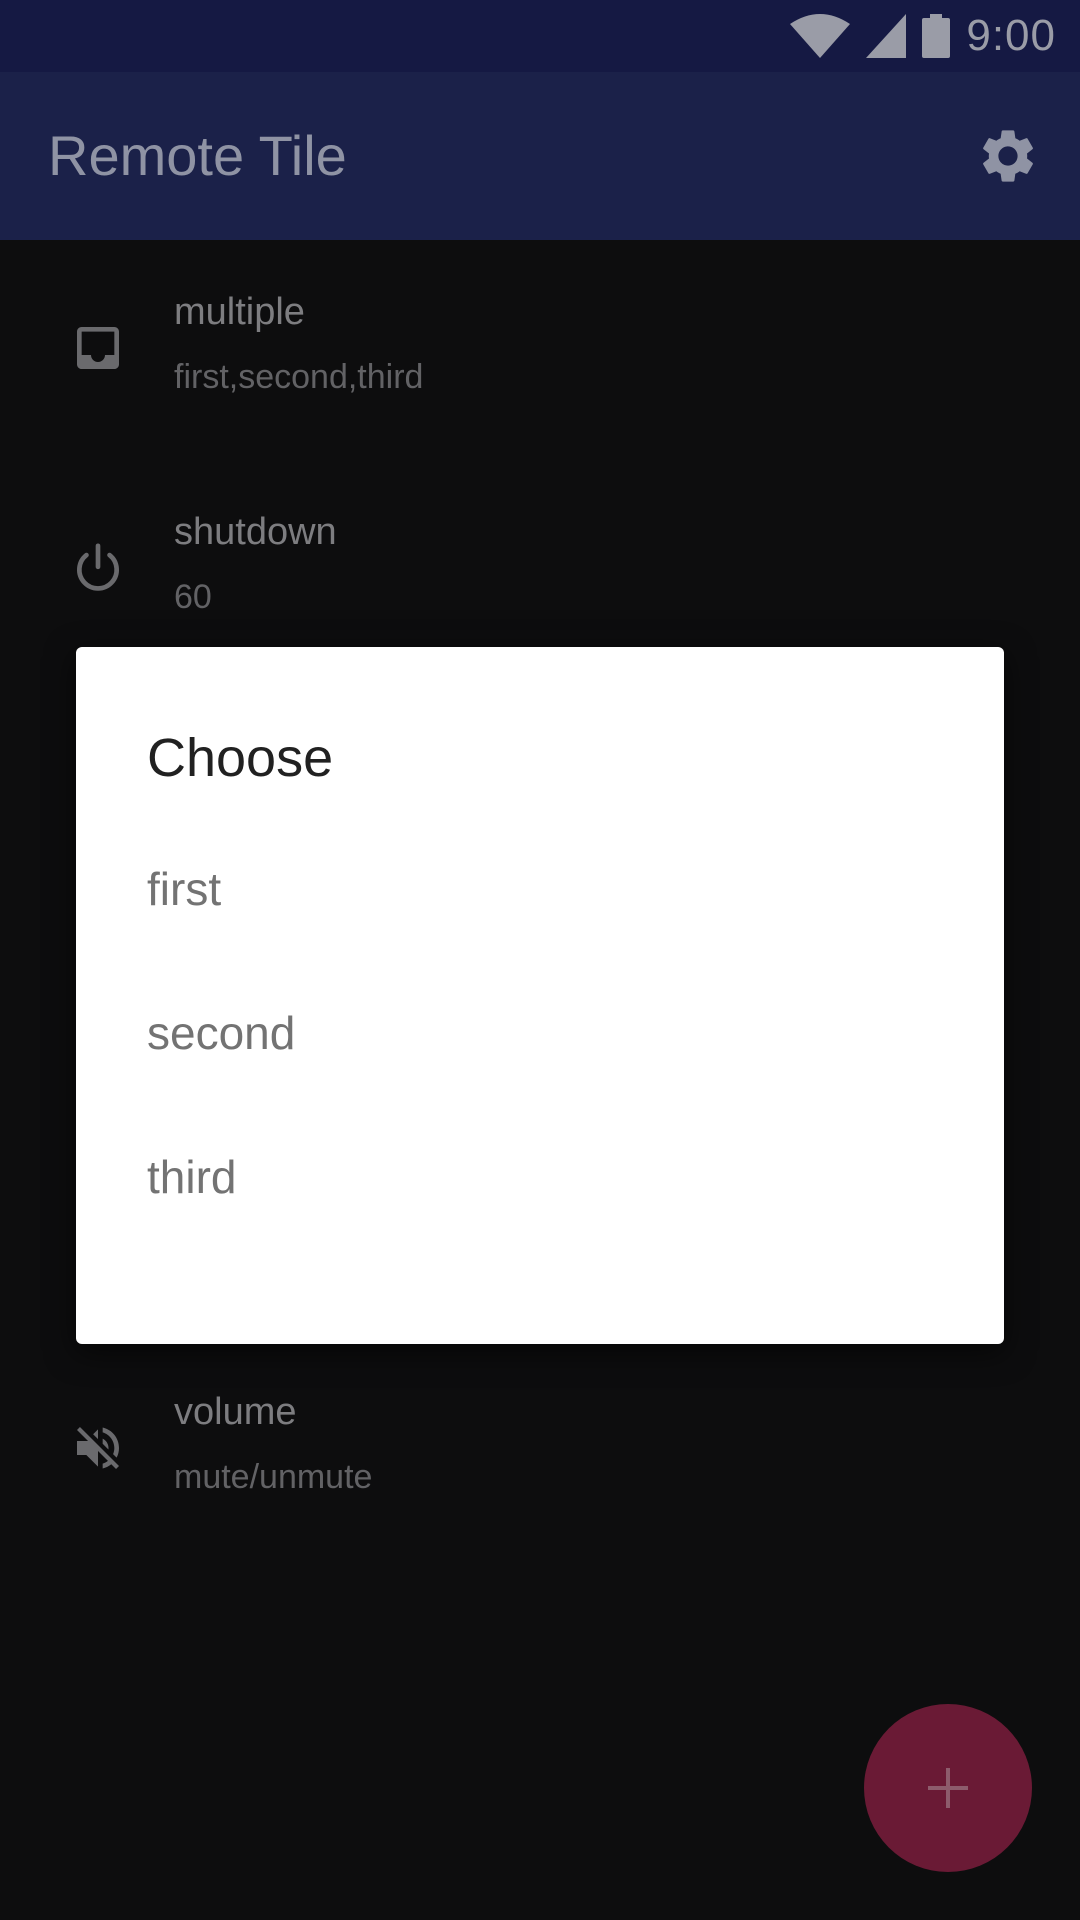 Image resolution: width=1080 pixels, height=1920 pixels. Describe the element at coordinates (540, 156) in the screenshot. I see `app-bar: Remote Tile` at that location.